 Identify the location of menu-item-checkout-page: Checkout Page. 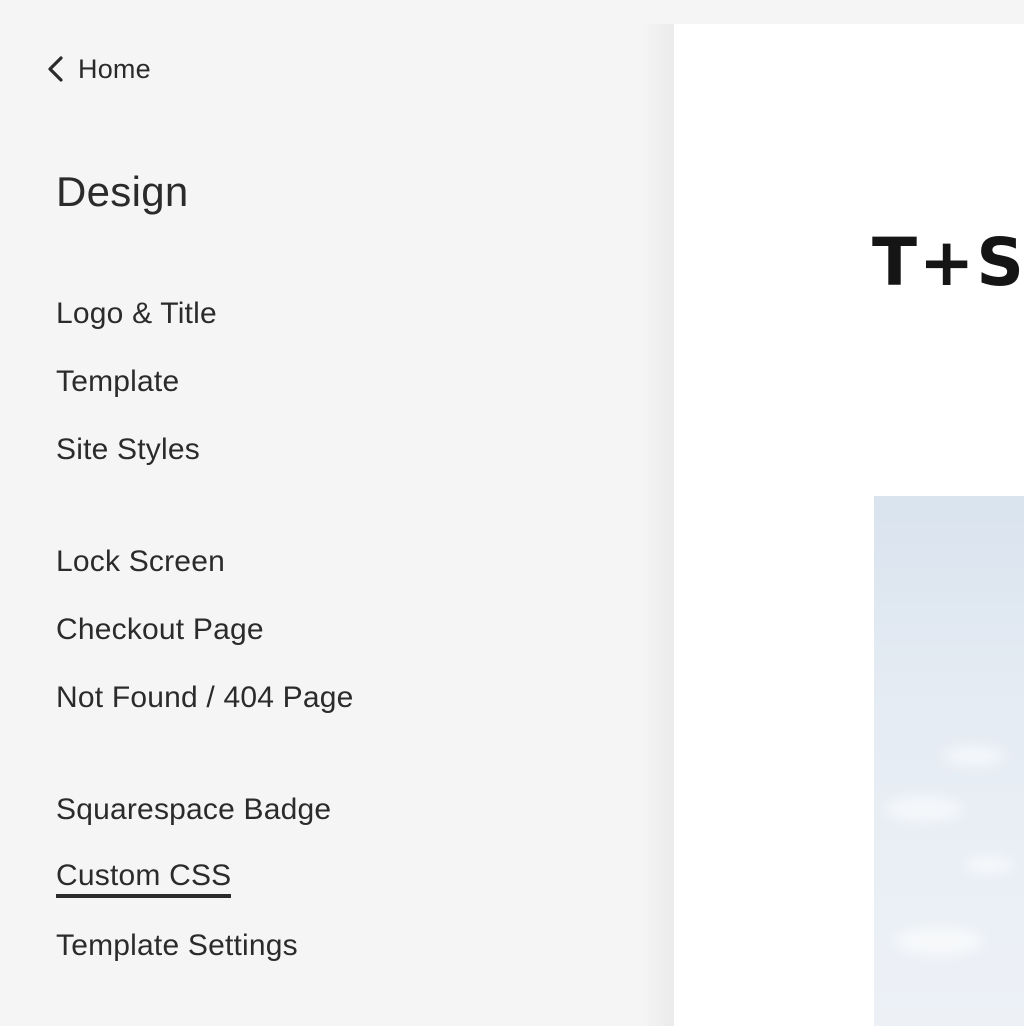
(160, 630).